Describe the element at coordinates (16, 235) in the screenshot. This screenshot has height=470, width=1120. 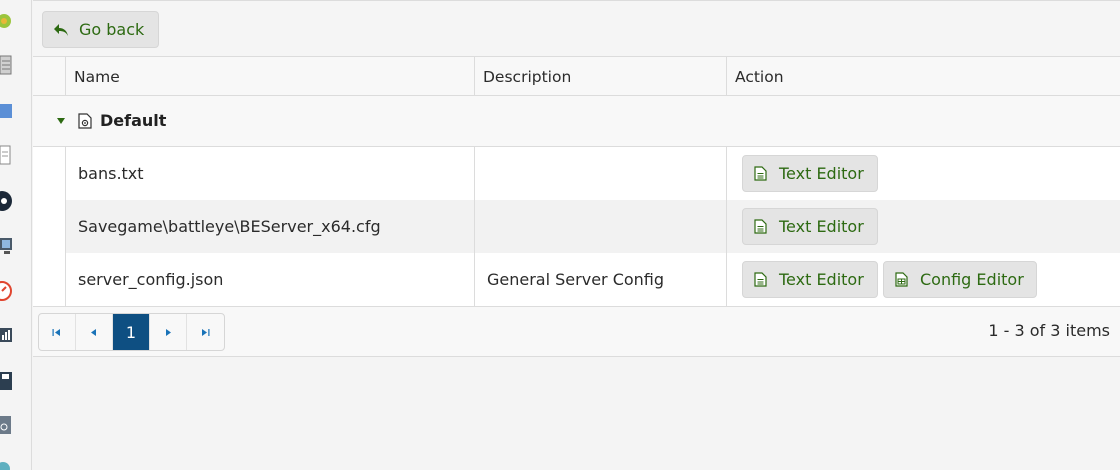
I see `side-icon-strip` at that location.